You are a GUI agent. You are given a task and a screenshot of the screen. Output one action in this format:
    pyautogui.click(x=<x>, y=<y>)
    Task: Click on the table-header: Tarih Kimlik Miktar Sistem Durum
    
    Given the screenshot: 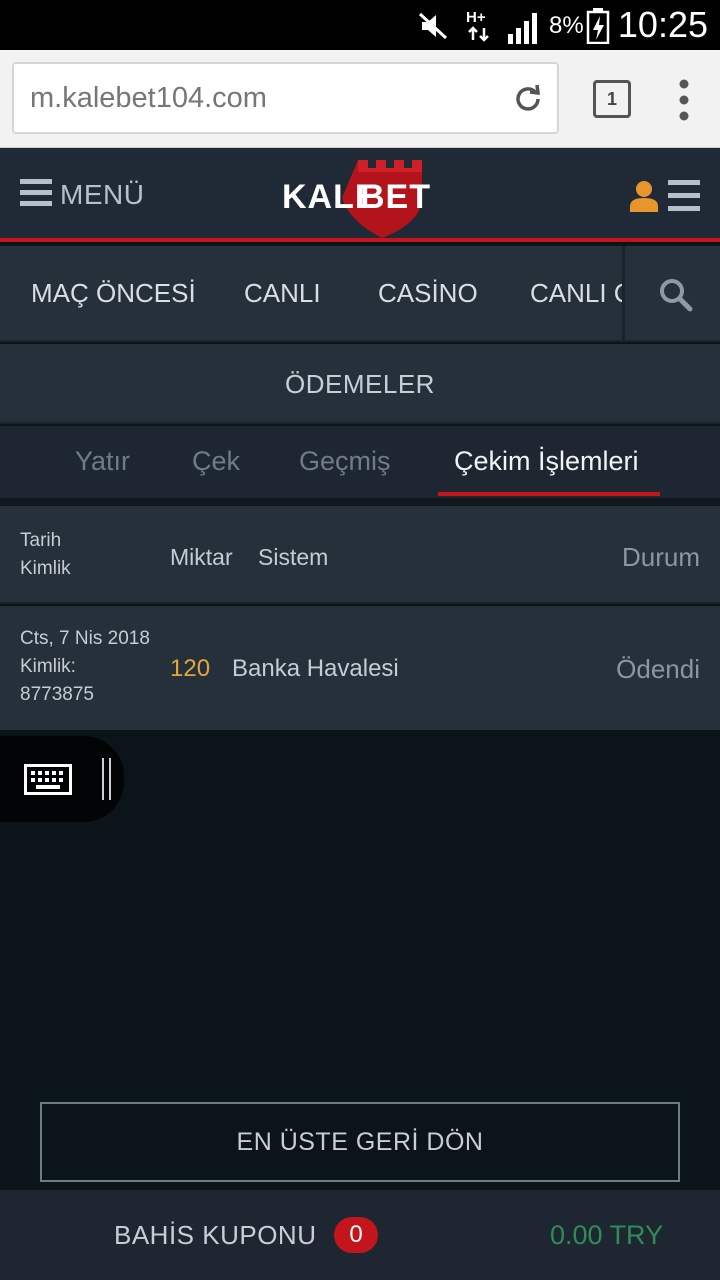 What is the action you would take?
    pyautogui.click(x=360, y=555)
    